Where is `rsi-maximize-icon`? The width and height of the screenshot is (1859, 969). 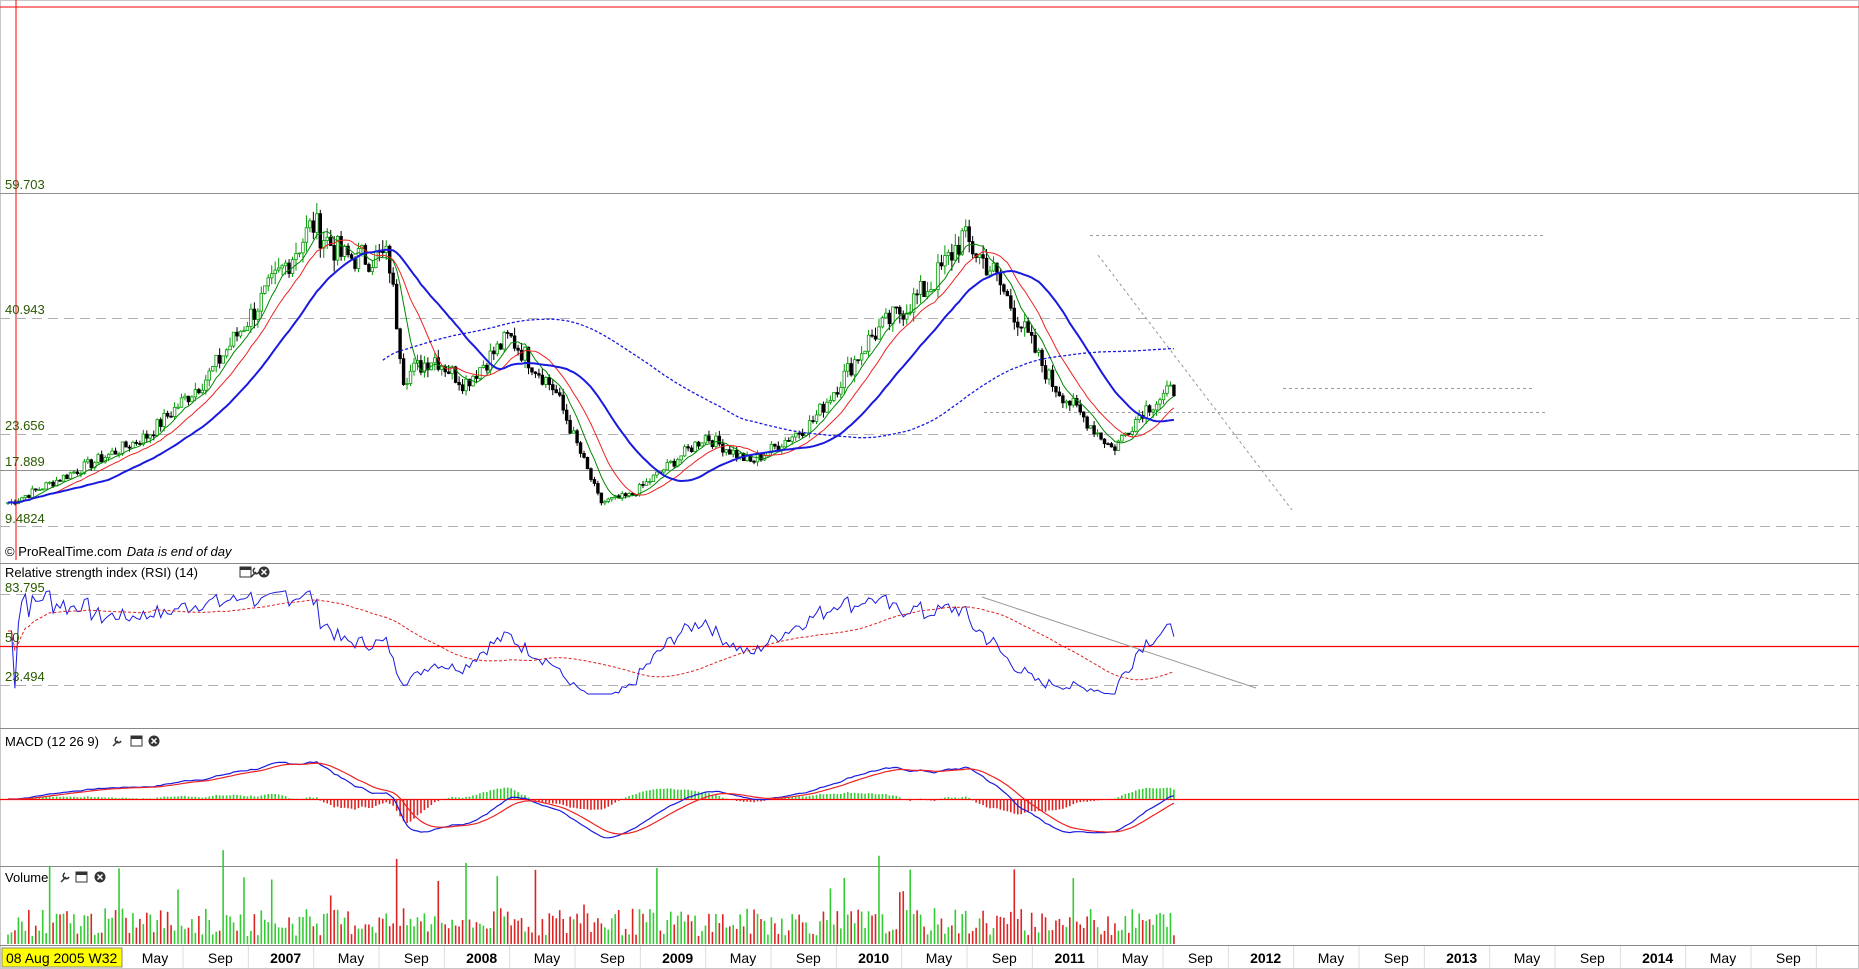 rsi-maximize-icon is located at coordinates (245, 572).